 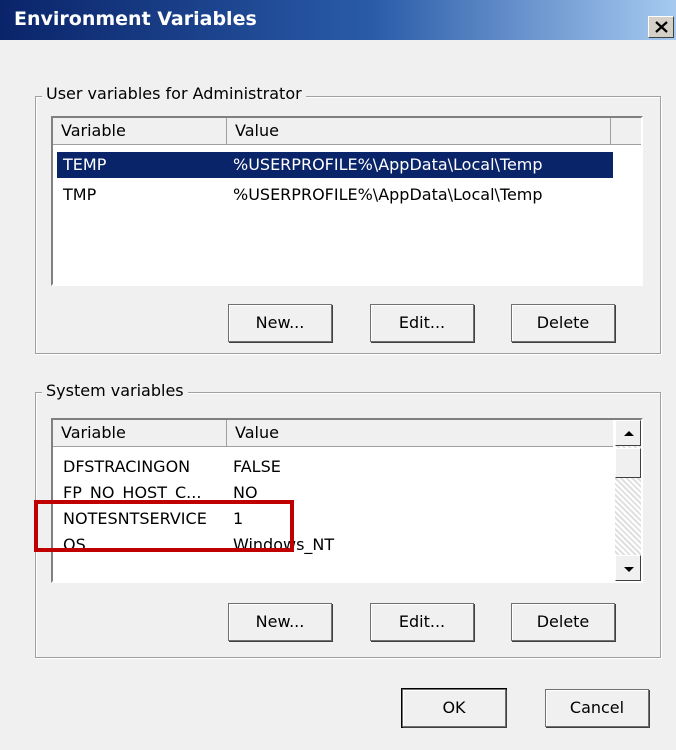 What do you see at coordinates (626, 131) in the screenshot?
I see `column-header-empty` at bounding box center [626, 131].